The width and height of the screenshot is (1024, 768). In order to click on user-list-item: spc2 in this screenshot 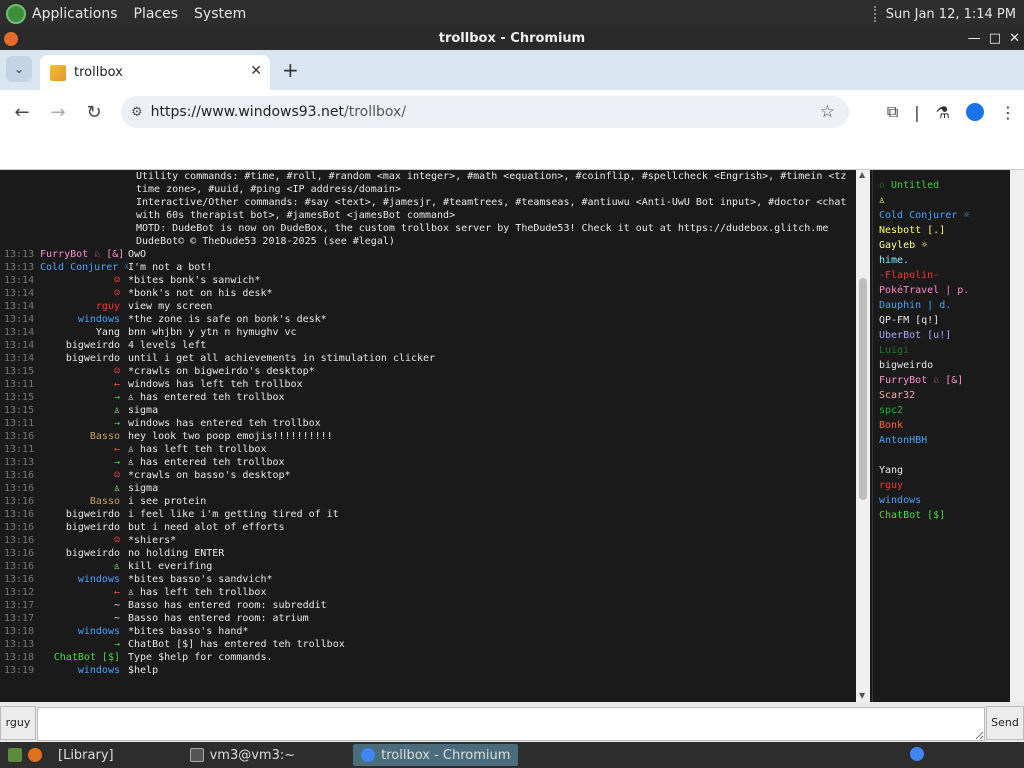, I will do `click(944, 410)`.